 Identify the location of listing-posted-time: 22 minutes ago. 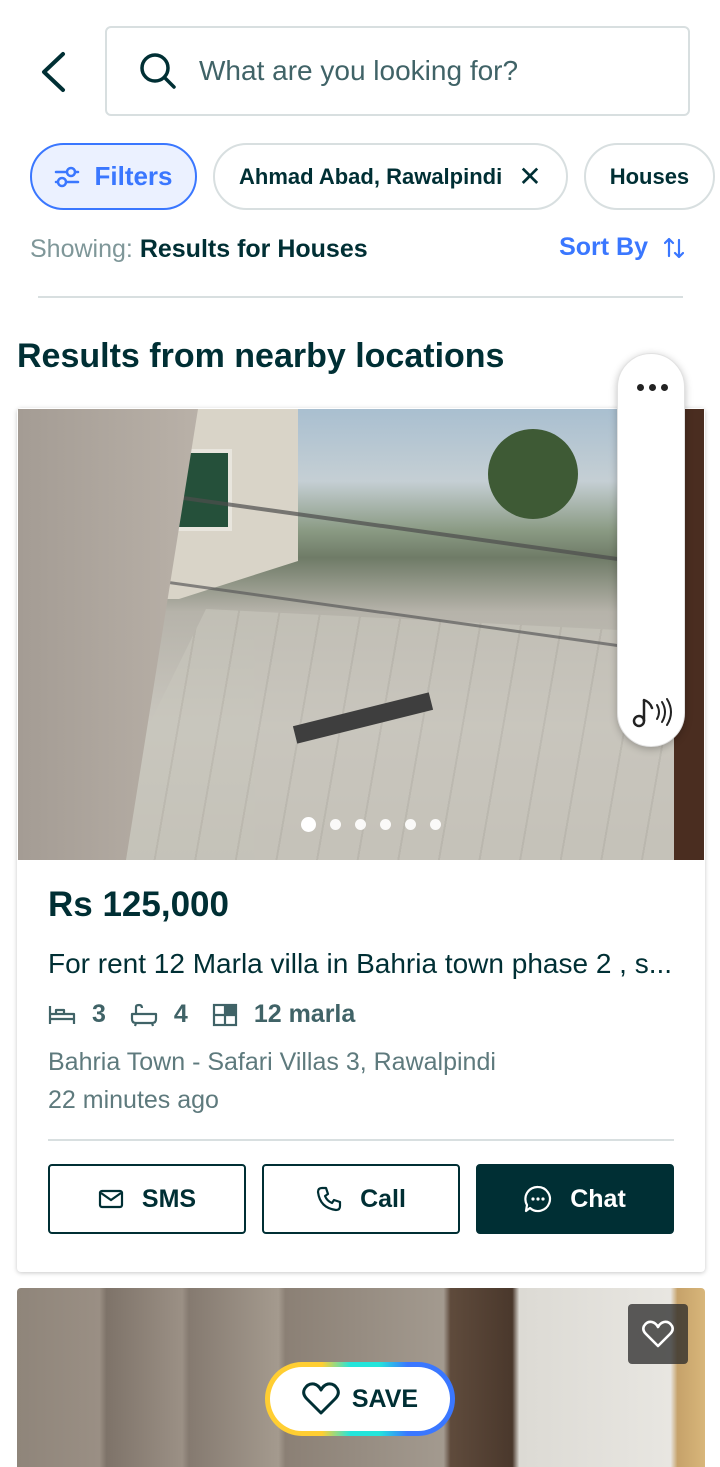
(133, 1100).